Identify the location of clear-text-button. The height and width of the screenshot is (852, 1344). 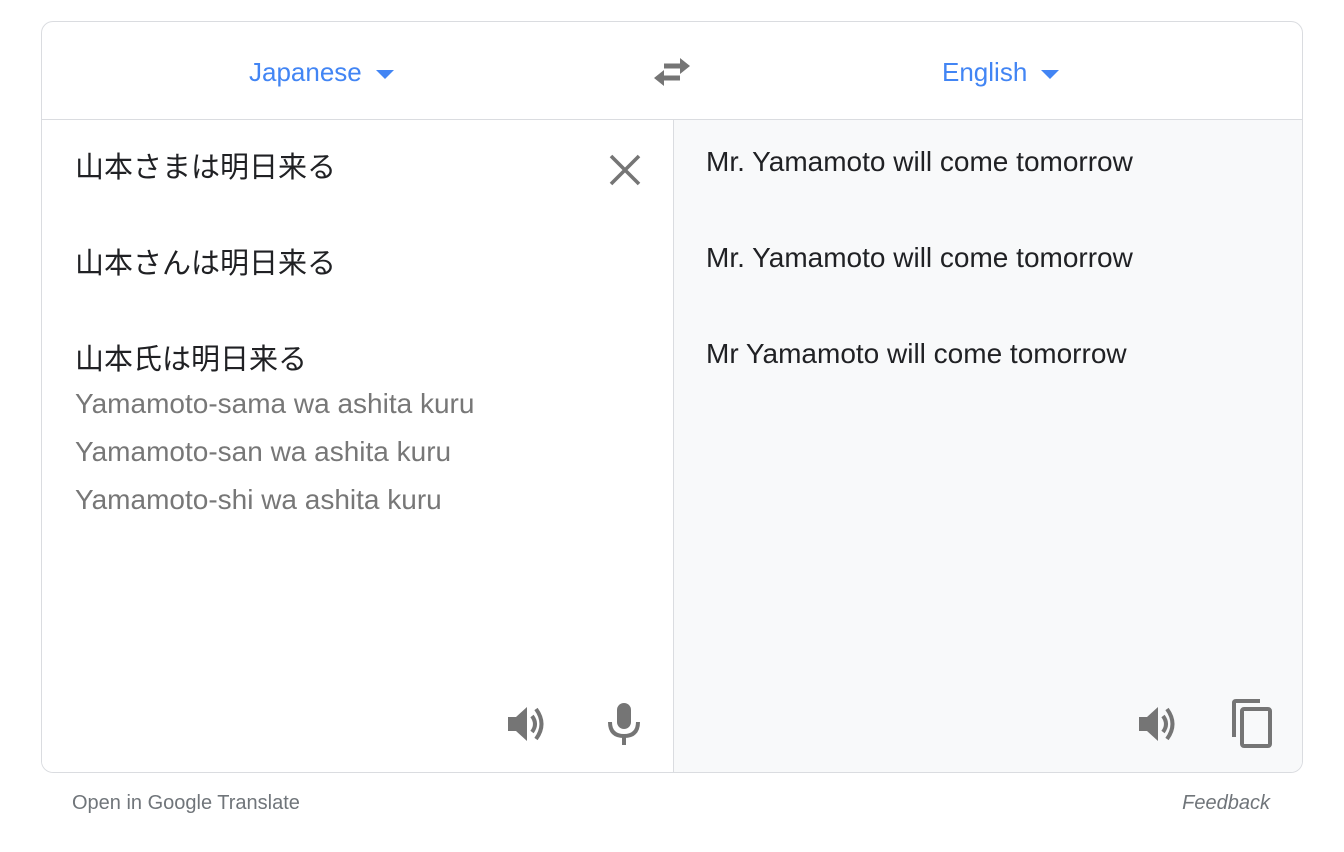
(625, 170).